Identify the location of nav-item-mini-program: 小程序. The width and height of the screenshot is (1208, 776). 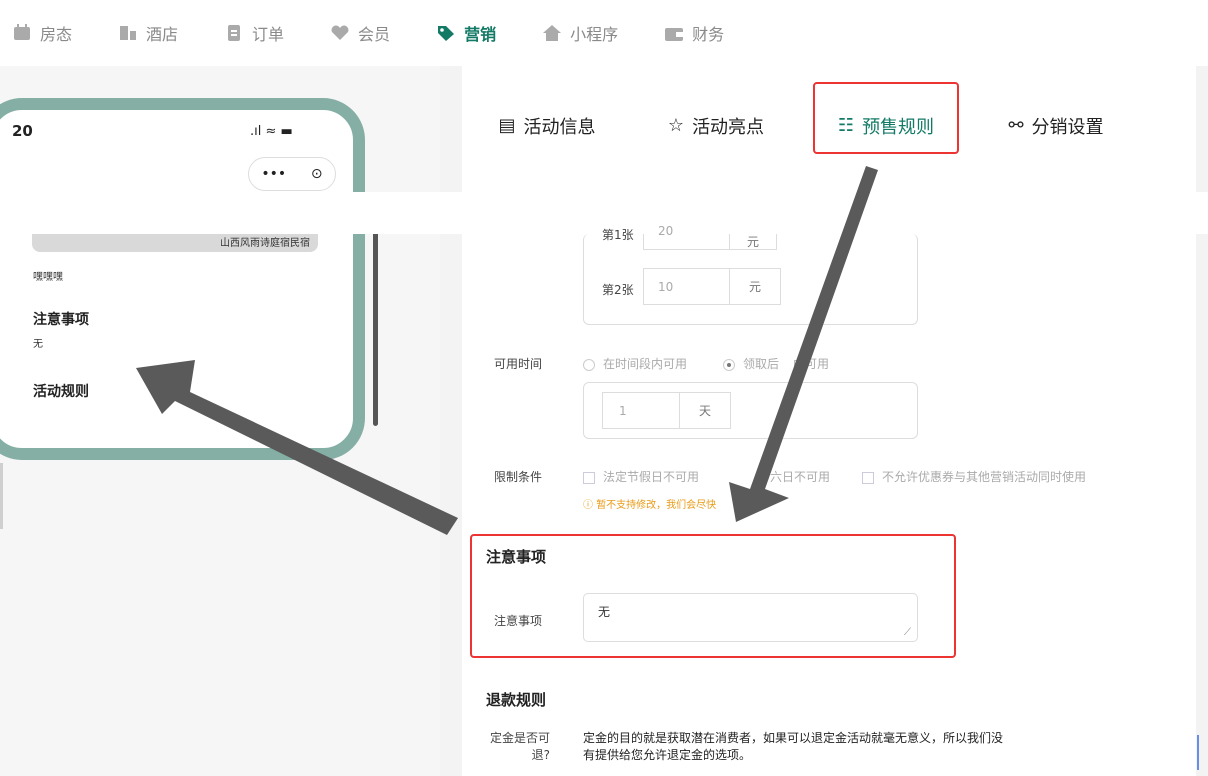
(580, 33).